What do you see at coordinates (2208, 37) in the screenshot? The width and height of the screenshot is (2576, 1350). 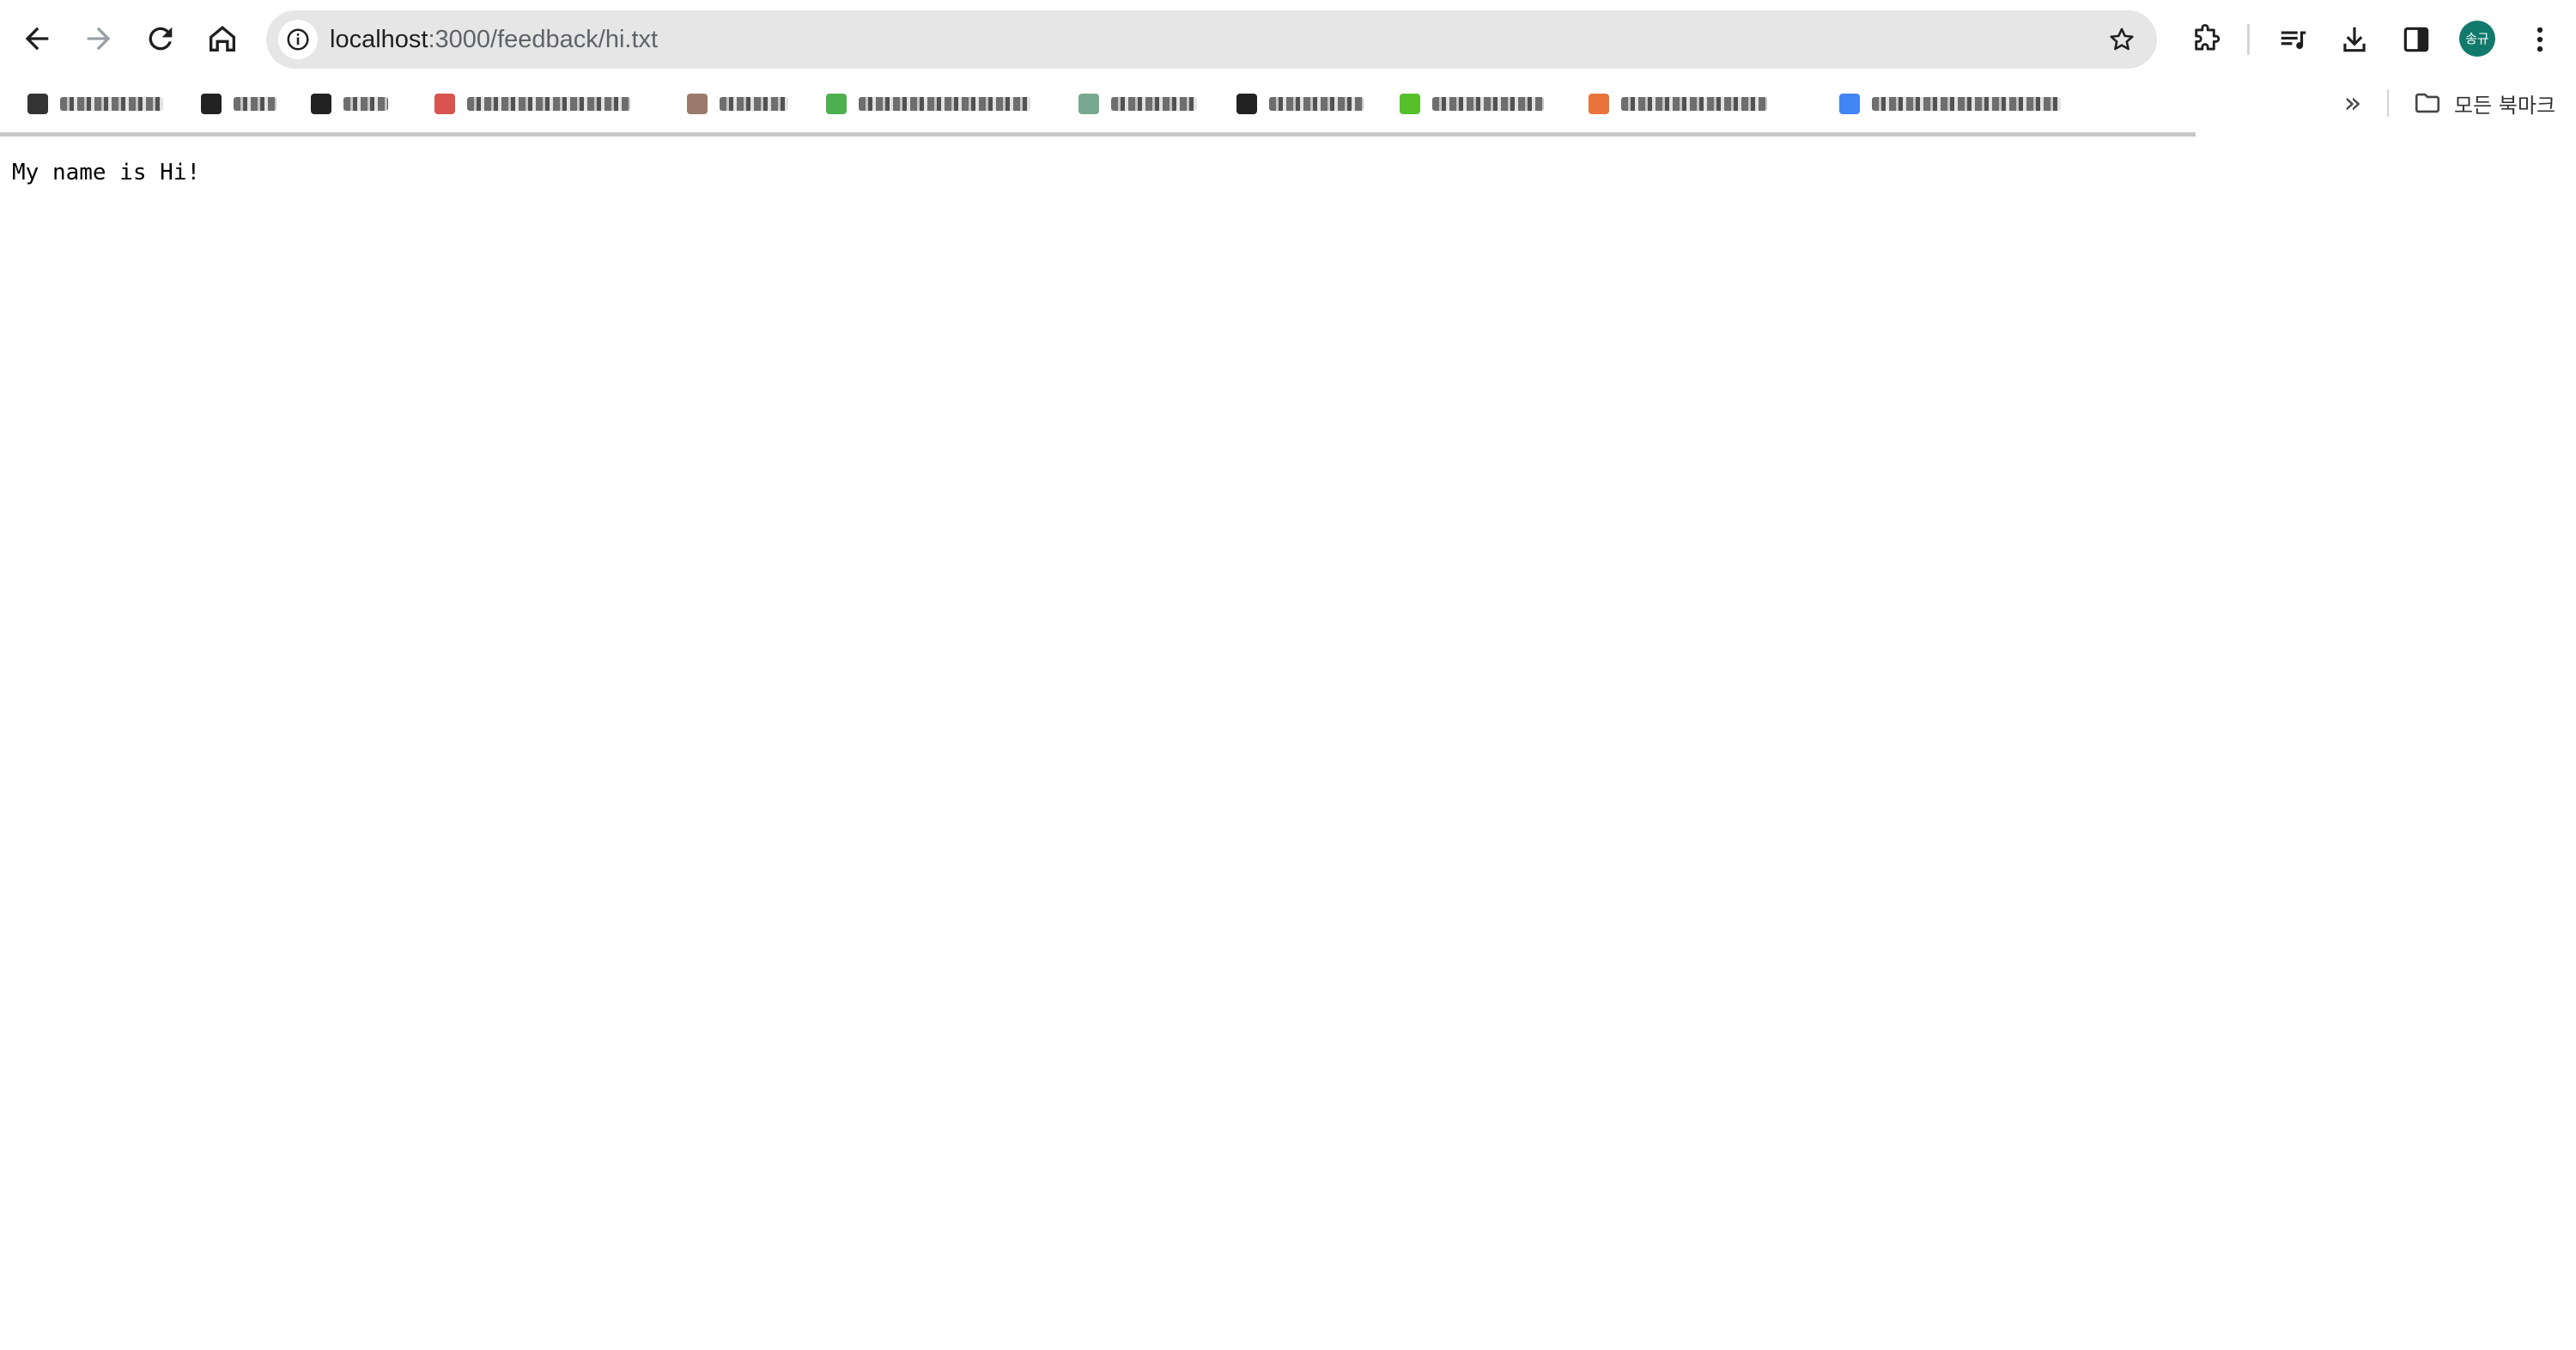 I see `puzzle-icon` at bounding box center [2208, 37].